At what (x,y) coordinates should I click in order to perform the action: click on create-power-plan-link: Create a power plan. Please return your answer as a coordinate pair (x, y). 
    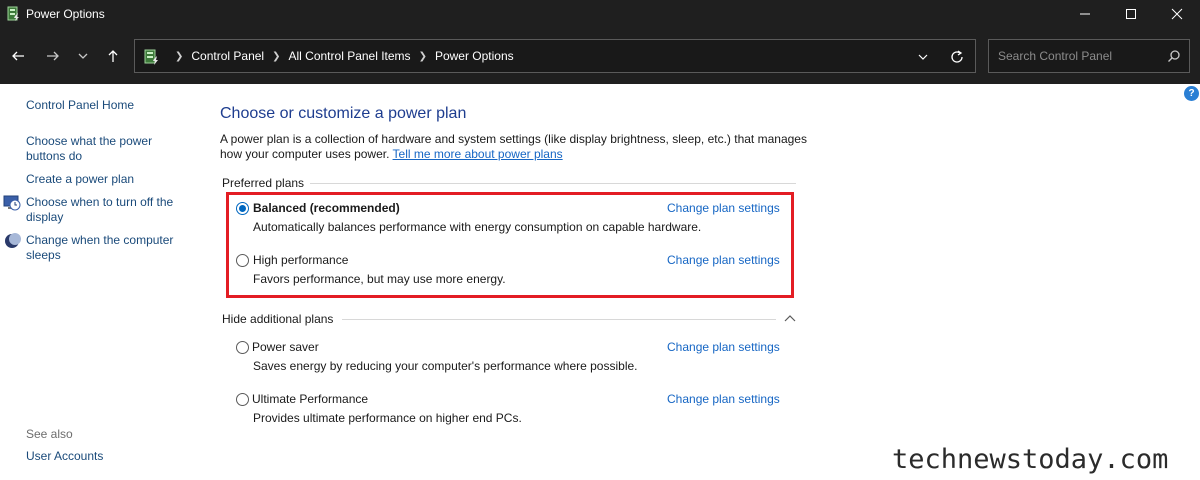
    Looking at the image, I should click on (108, 179).